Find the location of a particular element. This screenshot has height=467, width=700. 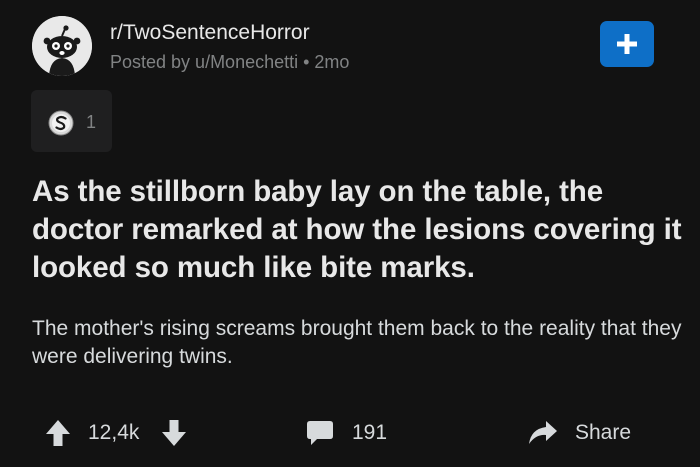

post-action-bar: 12,4k 191 Share is located at coordinates (350, 433).